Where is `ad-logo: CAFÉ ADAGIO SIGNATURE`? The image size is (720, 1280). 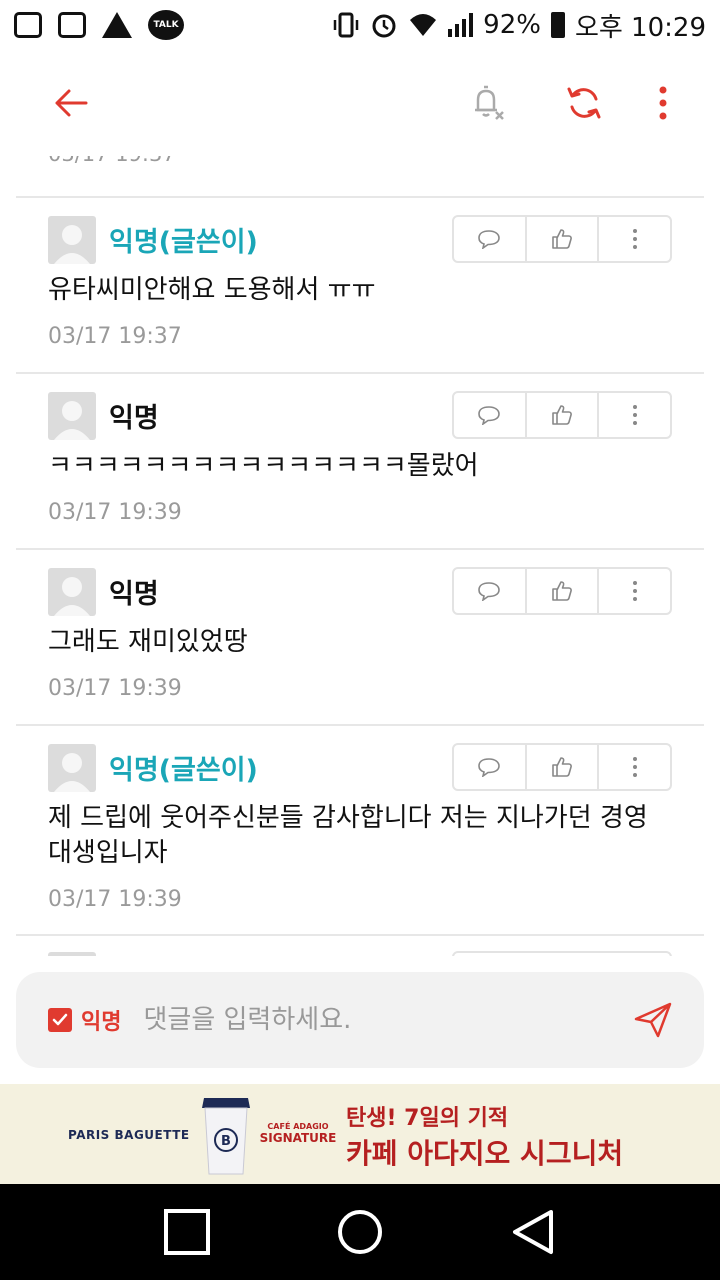 ad-logo: CAFÉ ADAGIO SIGNATURE is located at coordinates (298, 1123).